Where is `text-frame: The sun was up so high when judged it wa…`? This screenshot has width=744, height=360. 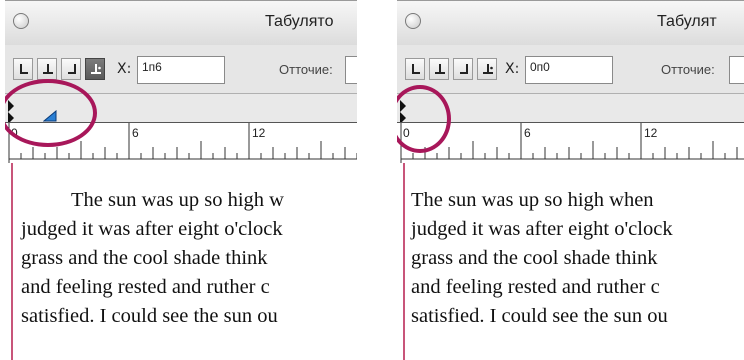
text-frame: The sun was up so high when judged it wa… is located at coordinates (542, 258).